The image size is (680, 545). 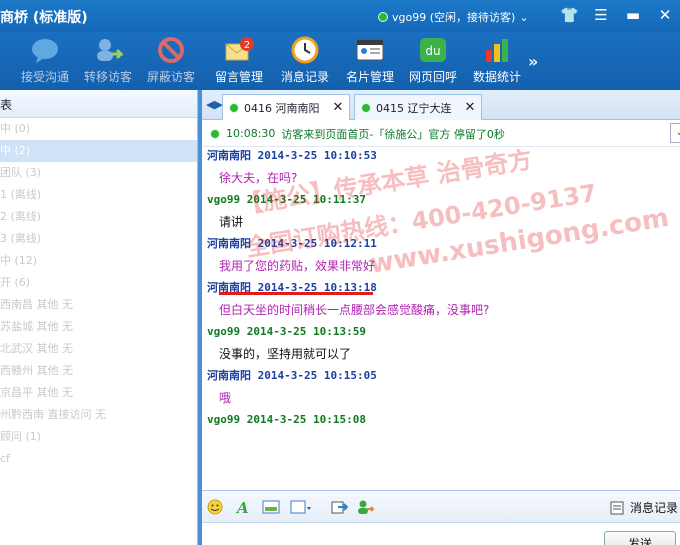 I want to click on tab-scroll-left-icon: ◀▶, so click(x=214, y=104).